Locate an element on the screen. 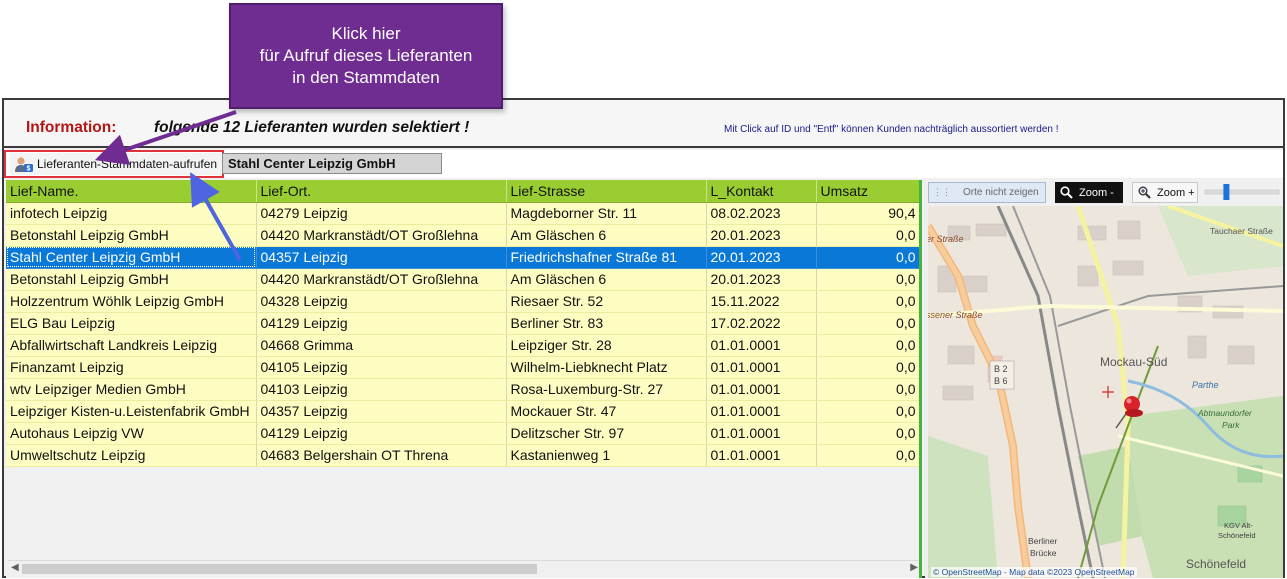 The image size is (1287, 579). cell-name: ELG Bau Leipzig is located at coordinates (131, 323).